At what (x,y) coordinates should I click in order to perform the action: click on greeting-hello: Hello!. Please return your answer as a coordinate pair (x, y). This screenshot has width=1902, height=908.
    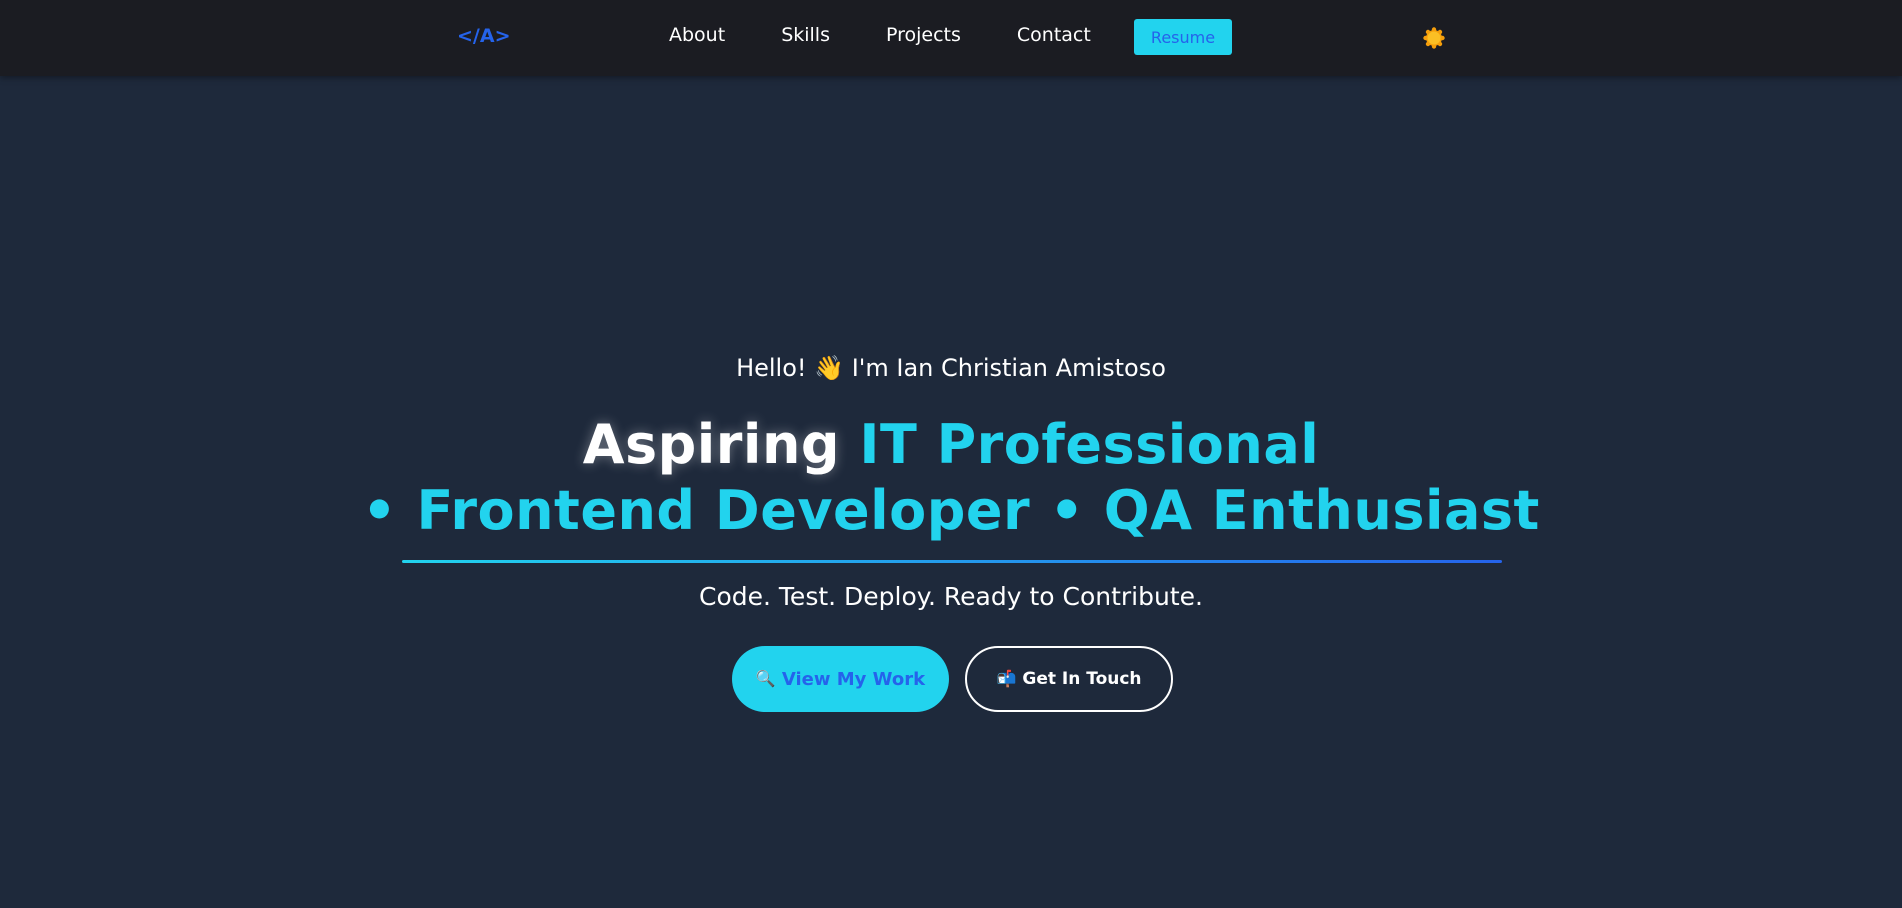
    Looking at the image, I should click on (771, 368).